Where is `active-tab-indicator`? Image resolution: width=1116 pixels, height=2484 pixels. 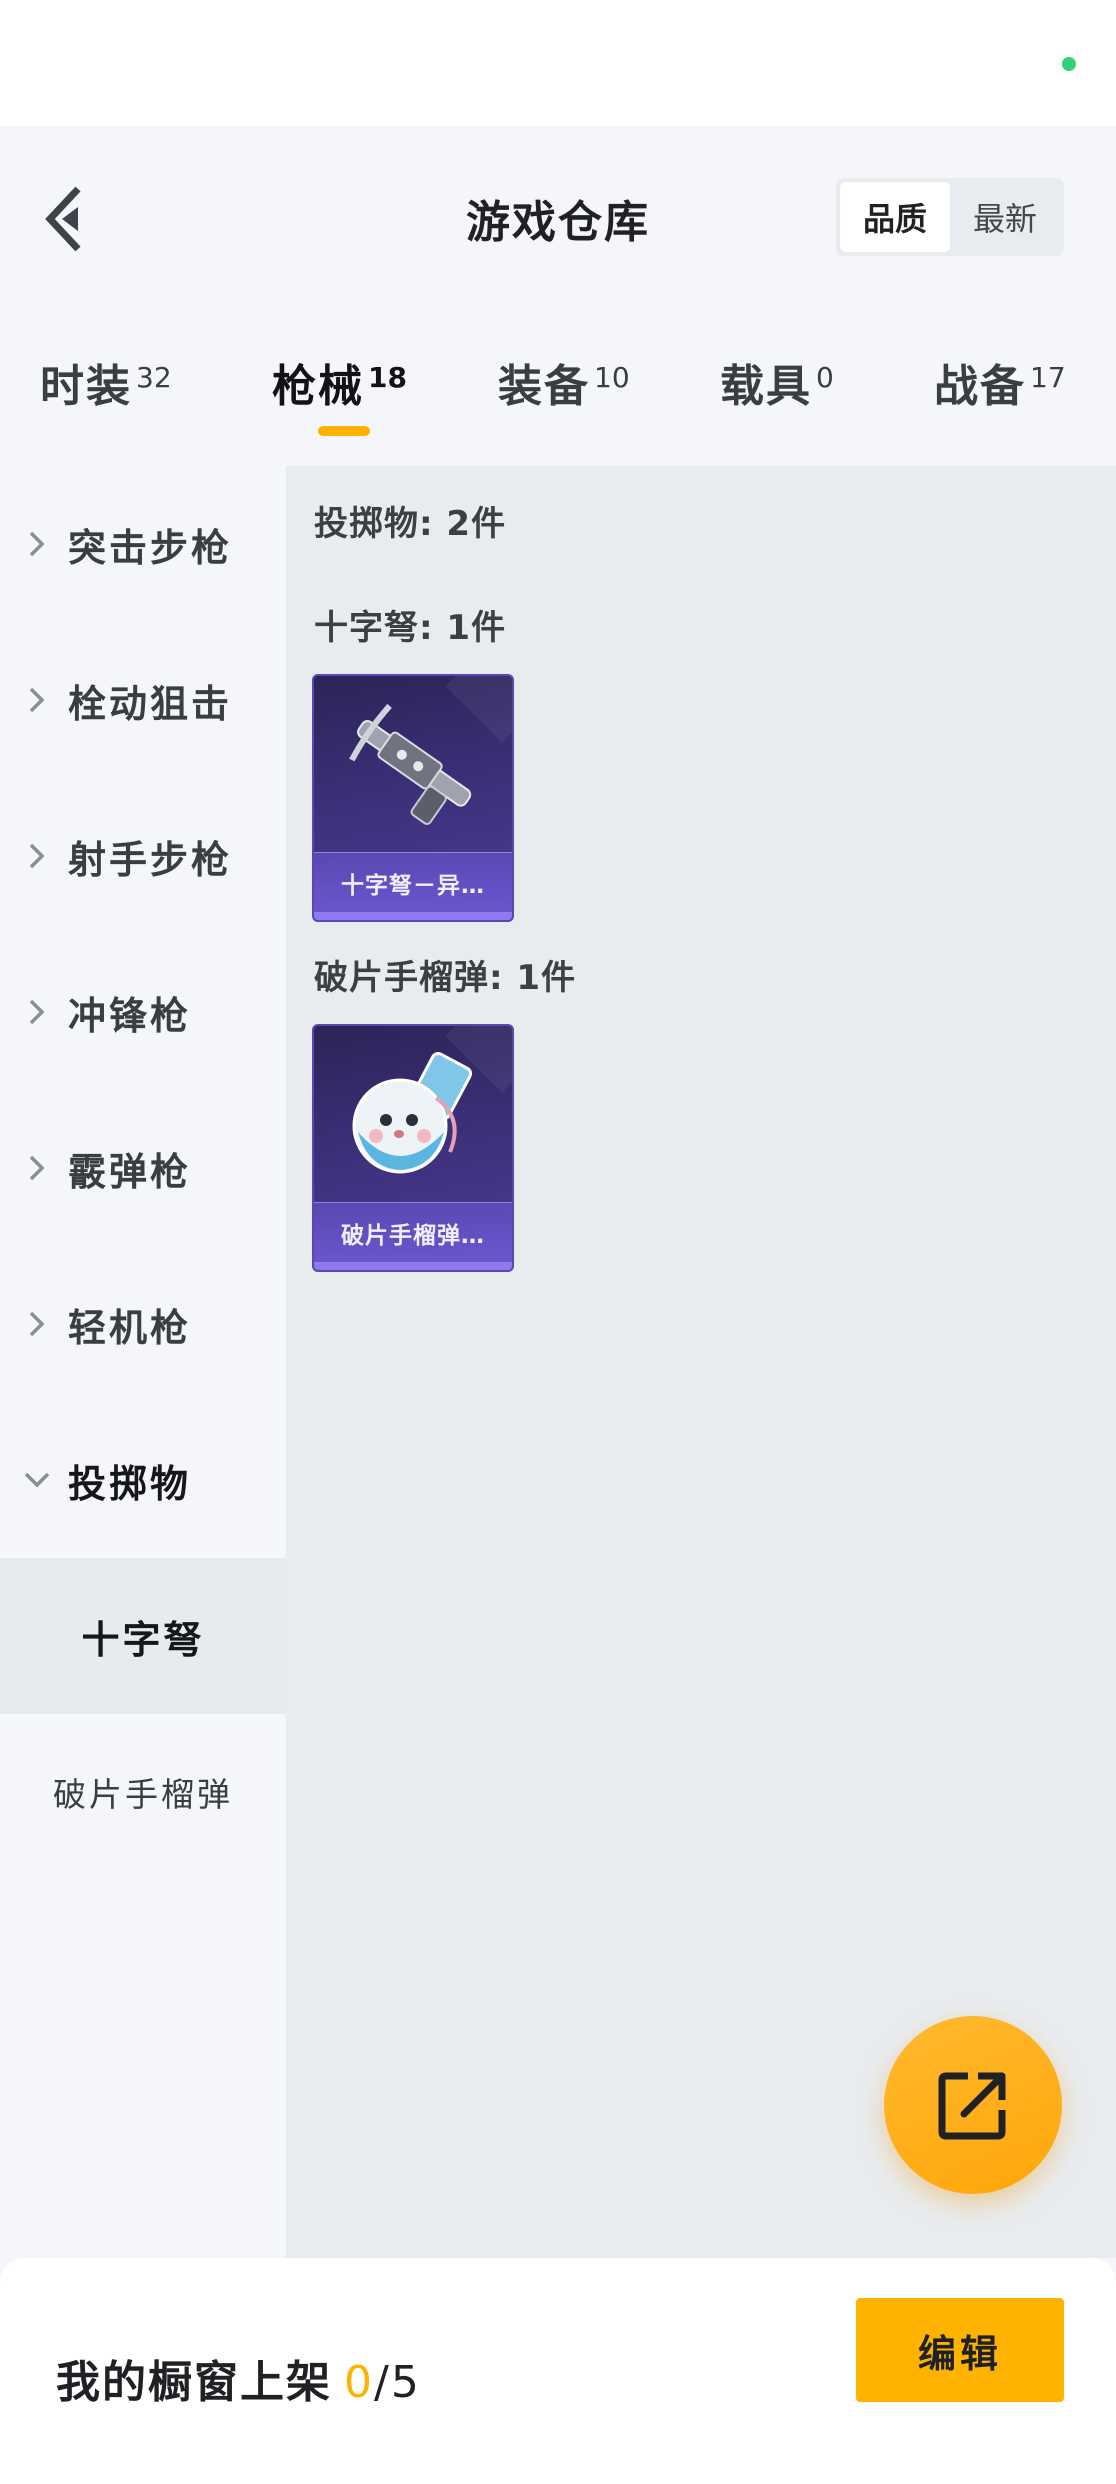 active-tab-indicator is located at coordinates (344, 431).